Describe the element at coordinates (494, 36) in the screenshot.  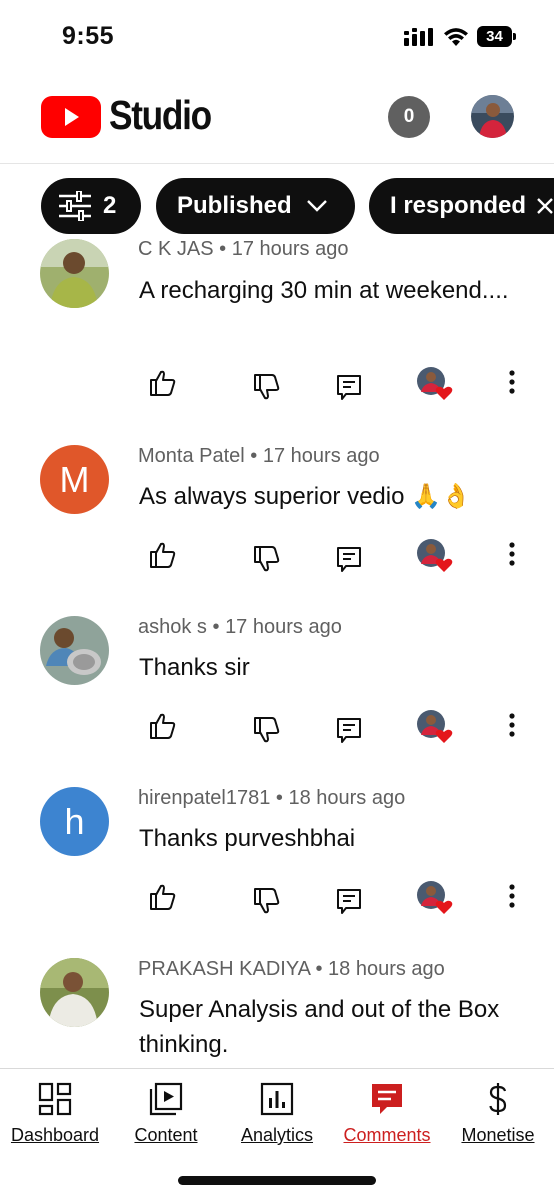
I see `battery-level: 34` at that location.